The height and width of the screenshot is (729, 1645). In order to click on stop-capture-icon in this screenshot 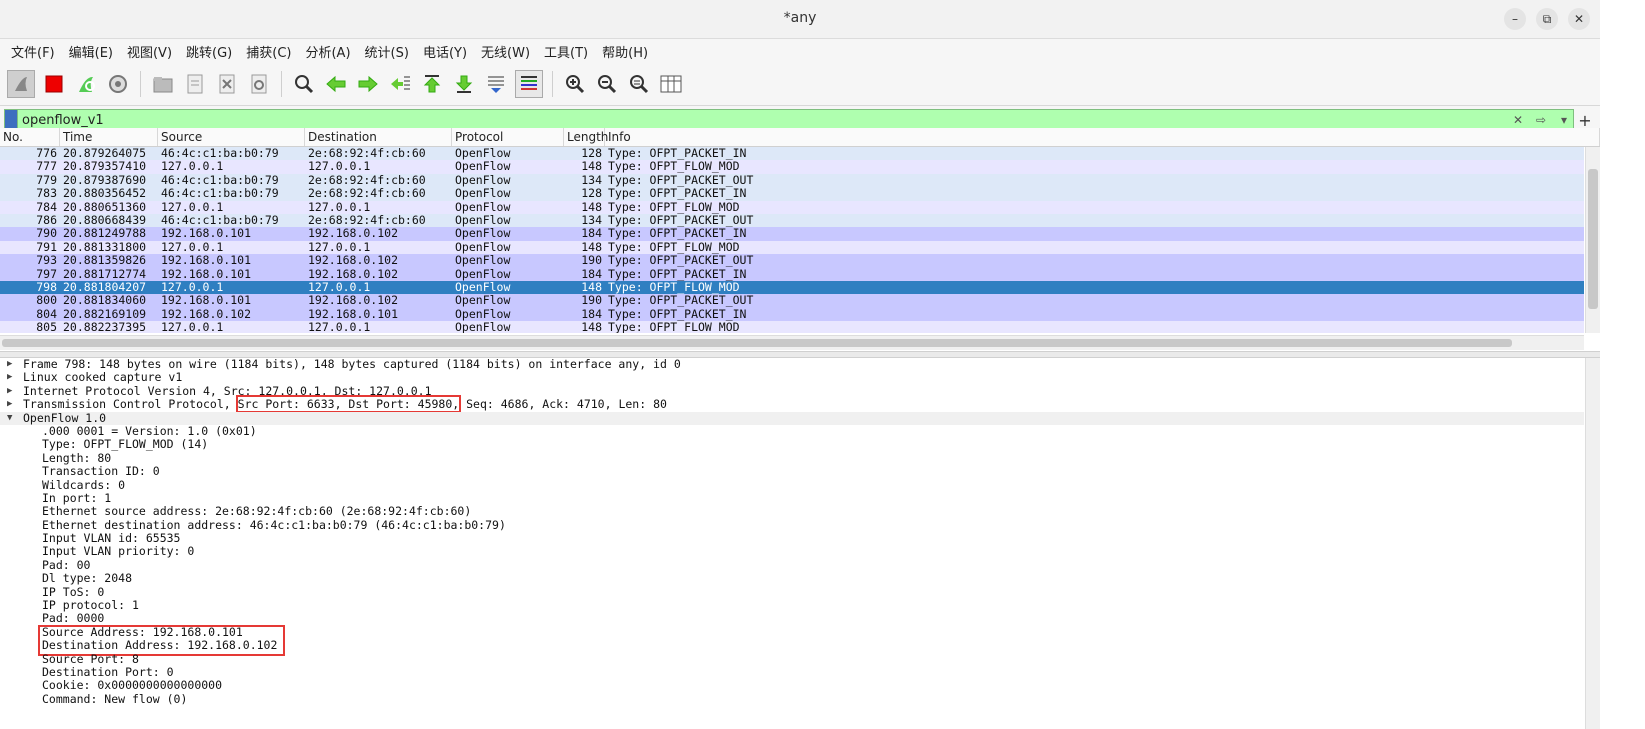, I will do `click(54, 84)`.